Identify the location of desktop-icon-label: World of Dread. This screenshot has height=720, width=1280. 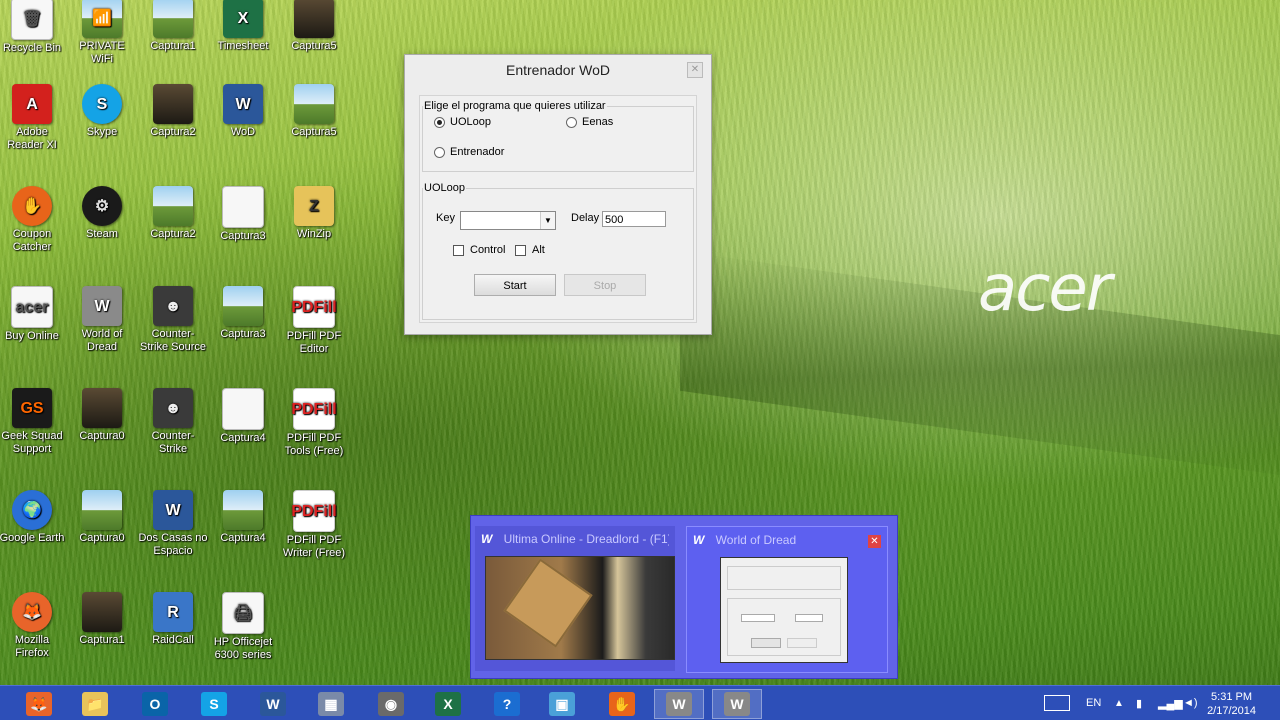
(102, 340).